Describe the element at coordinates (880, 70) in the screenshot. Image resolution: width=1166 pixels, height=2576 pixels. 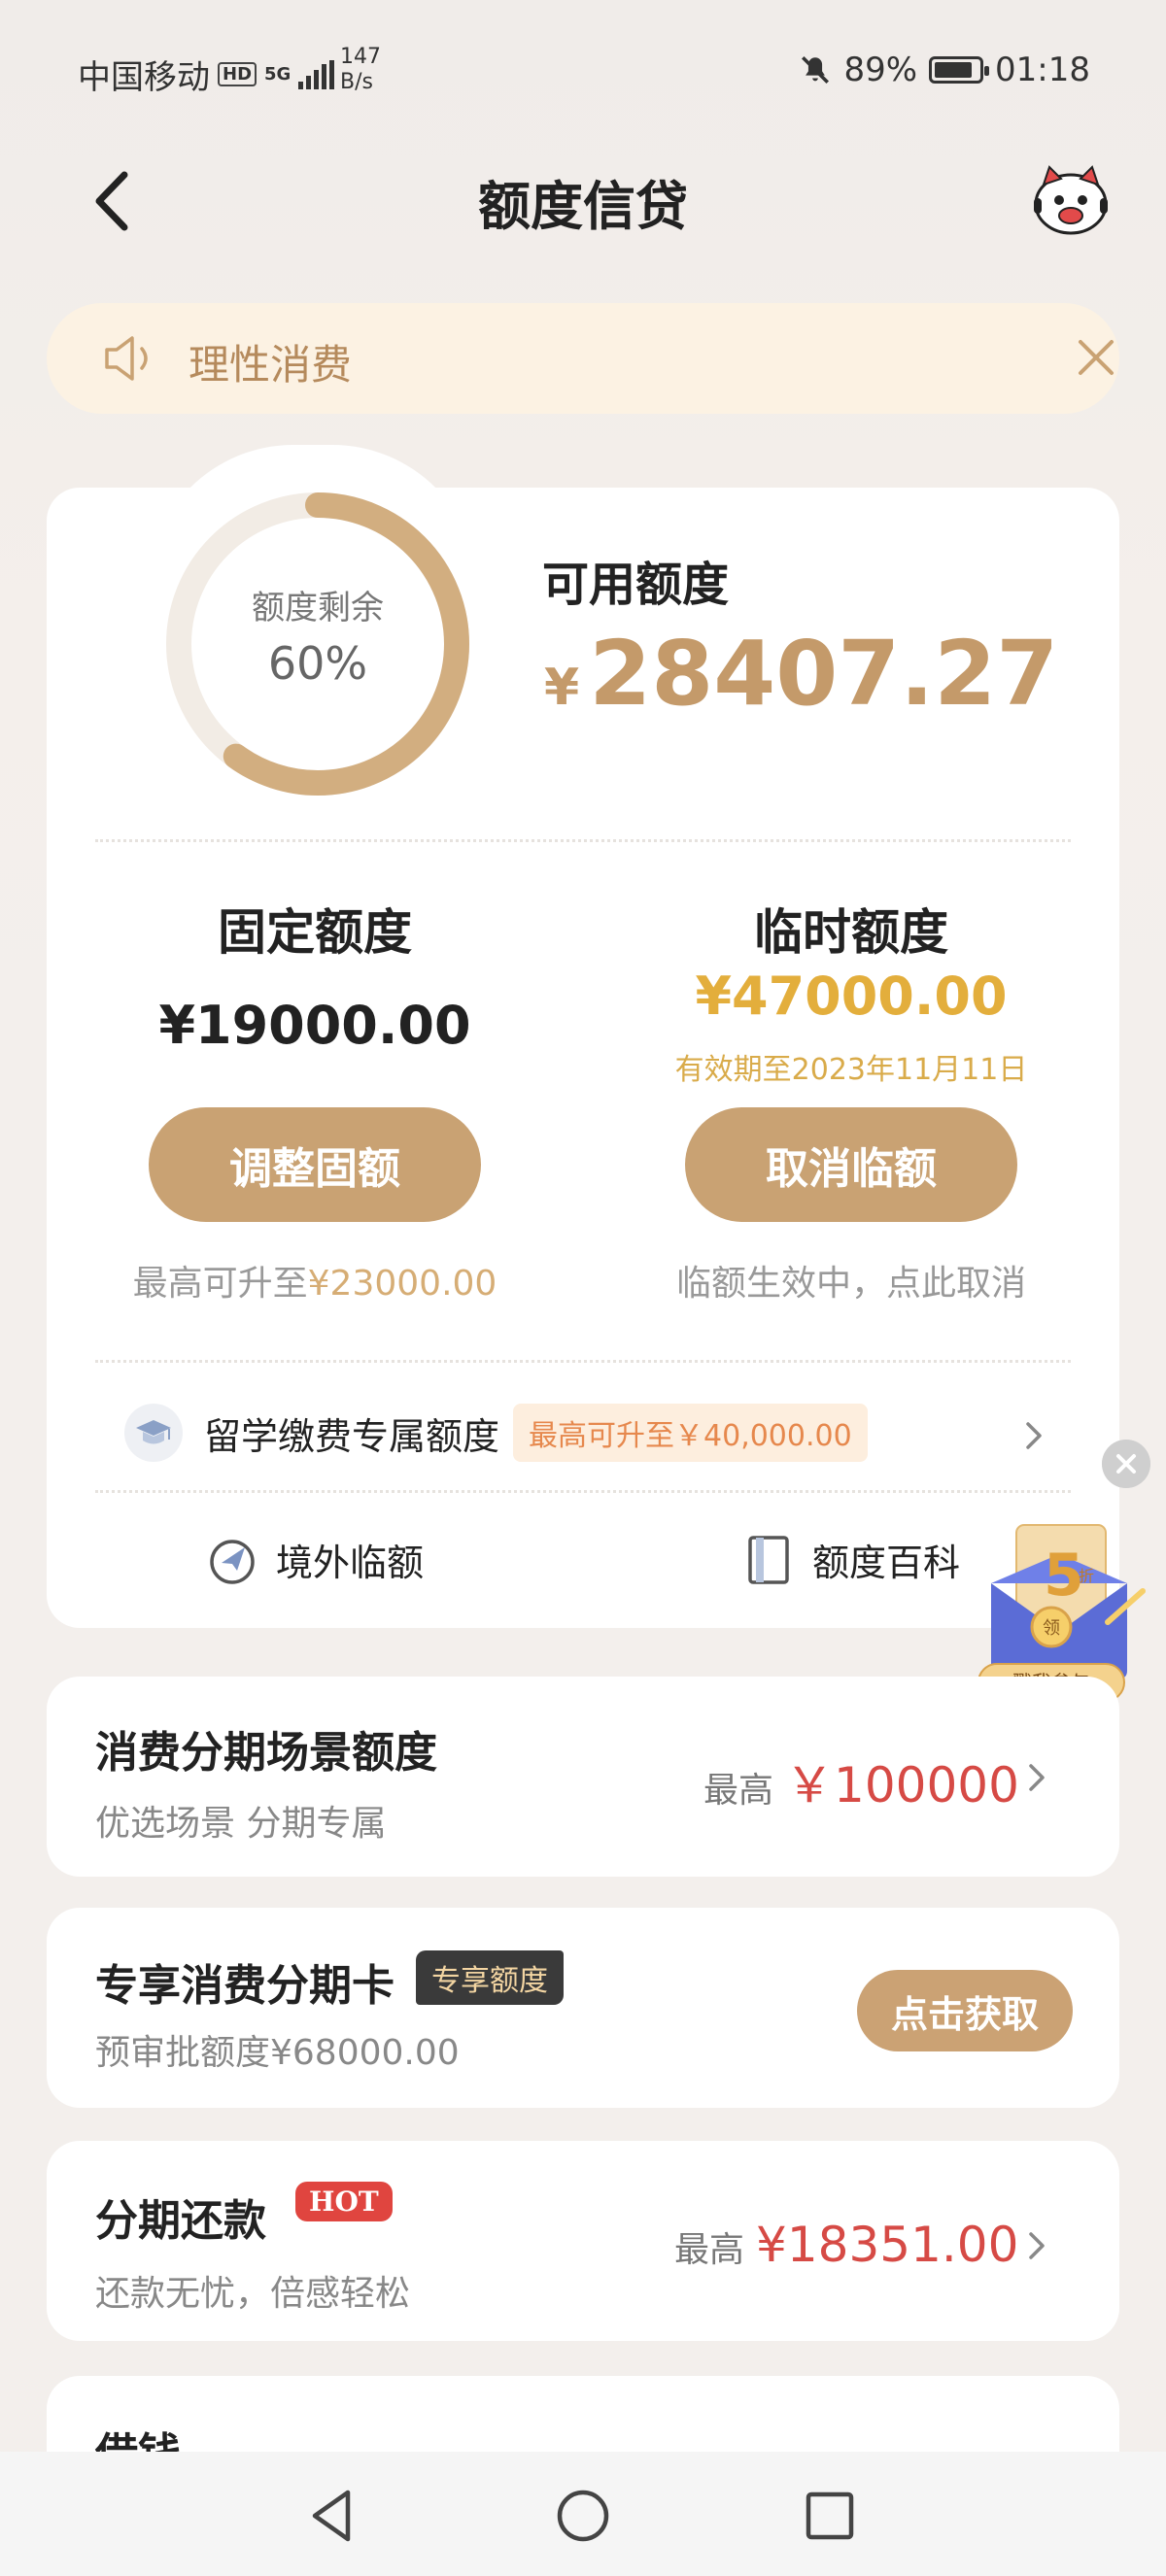
I see `battery-percent: 89%` at that location.